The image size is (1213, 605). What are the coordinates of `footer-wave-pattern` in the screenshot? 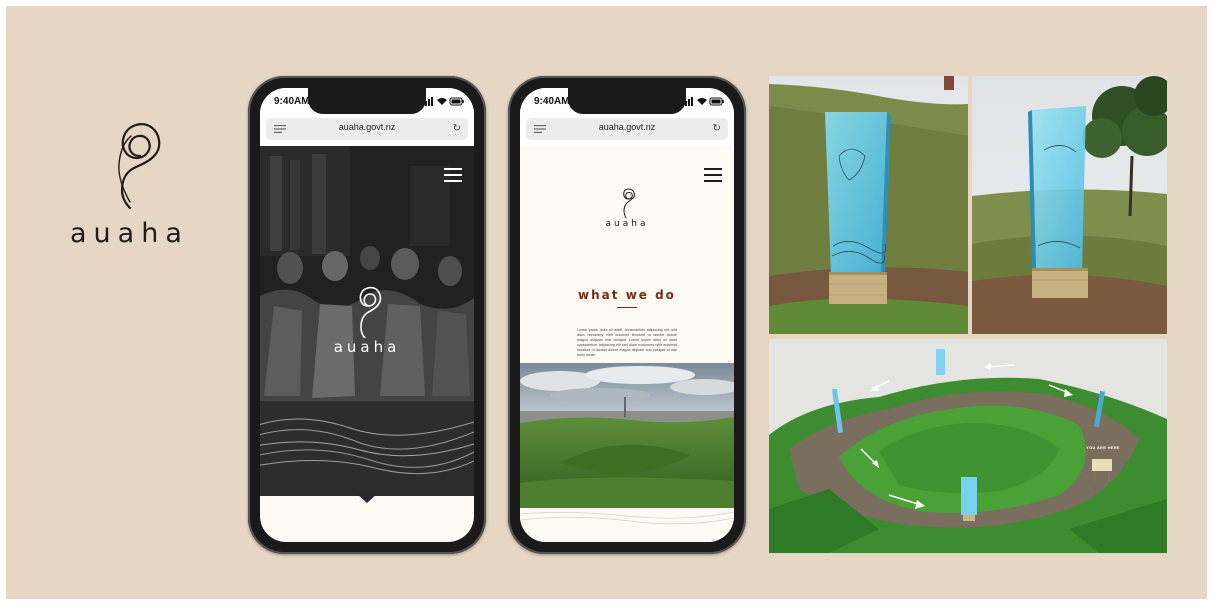 It's located at (627, 525).